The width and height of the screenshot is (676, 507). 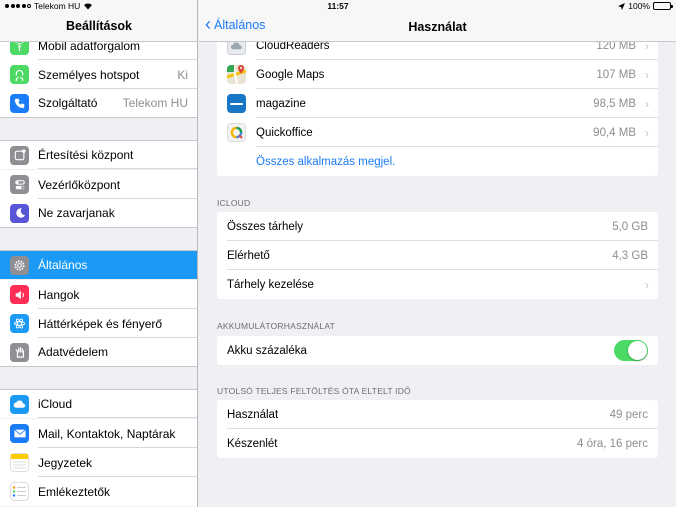 What do you see at coordinates (234, 203) in the screenshot?
I see `icloud-section-title: ICLOUD` at bounding box center [234, 203].